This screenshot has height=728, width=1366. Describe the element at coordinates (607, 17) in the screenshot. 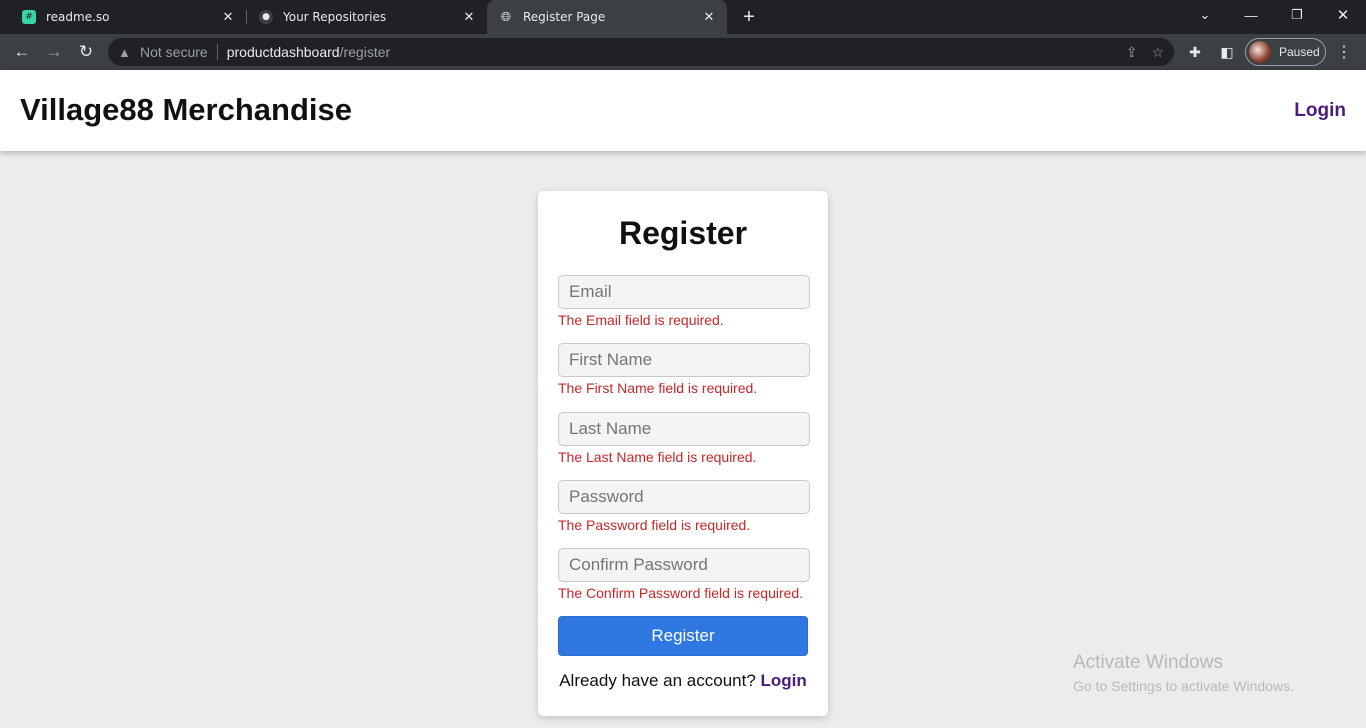

I see `tab-register: 🌐︎ Register Page ✕` at that location.